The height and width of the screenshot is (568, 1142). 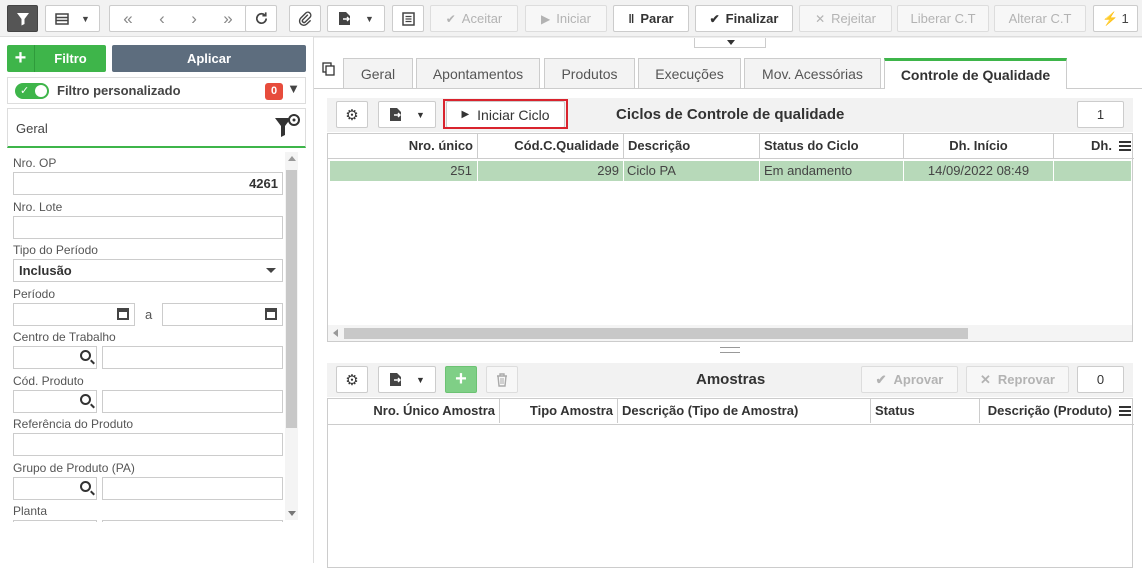 I want to click on last-record-icon: », so click(x=227, y=19).